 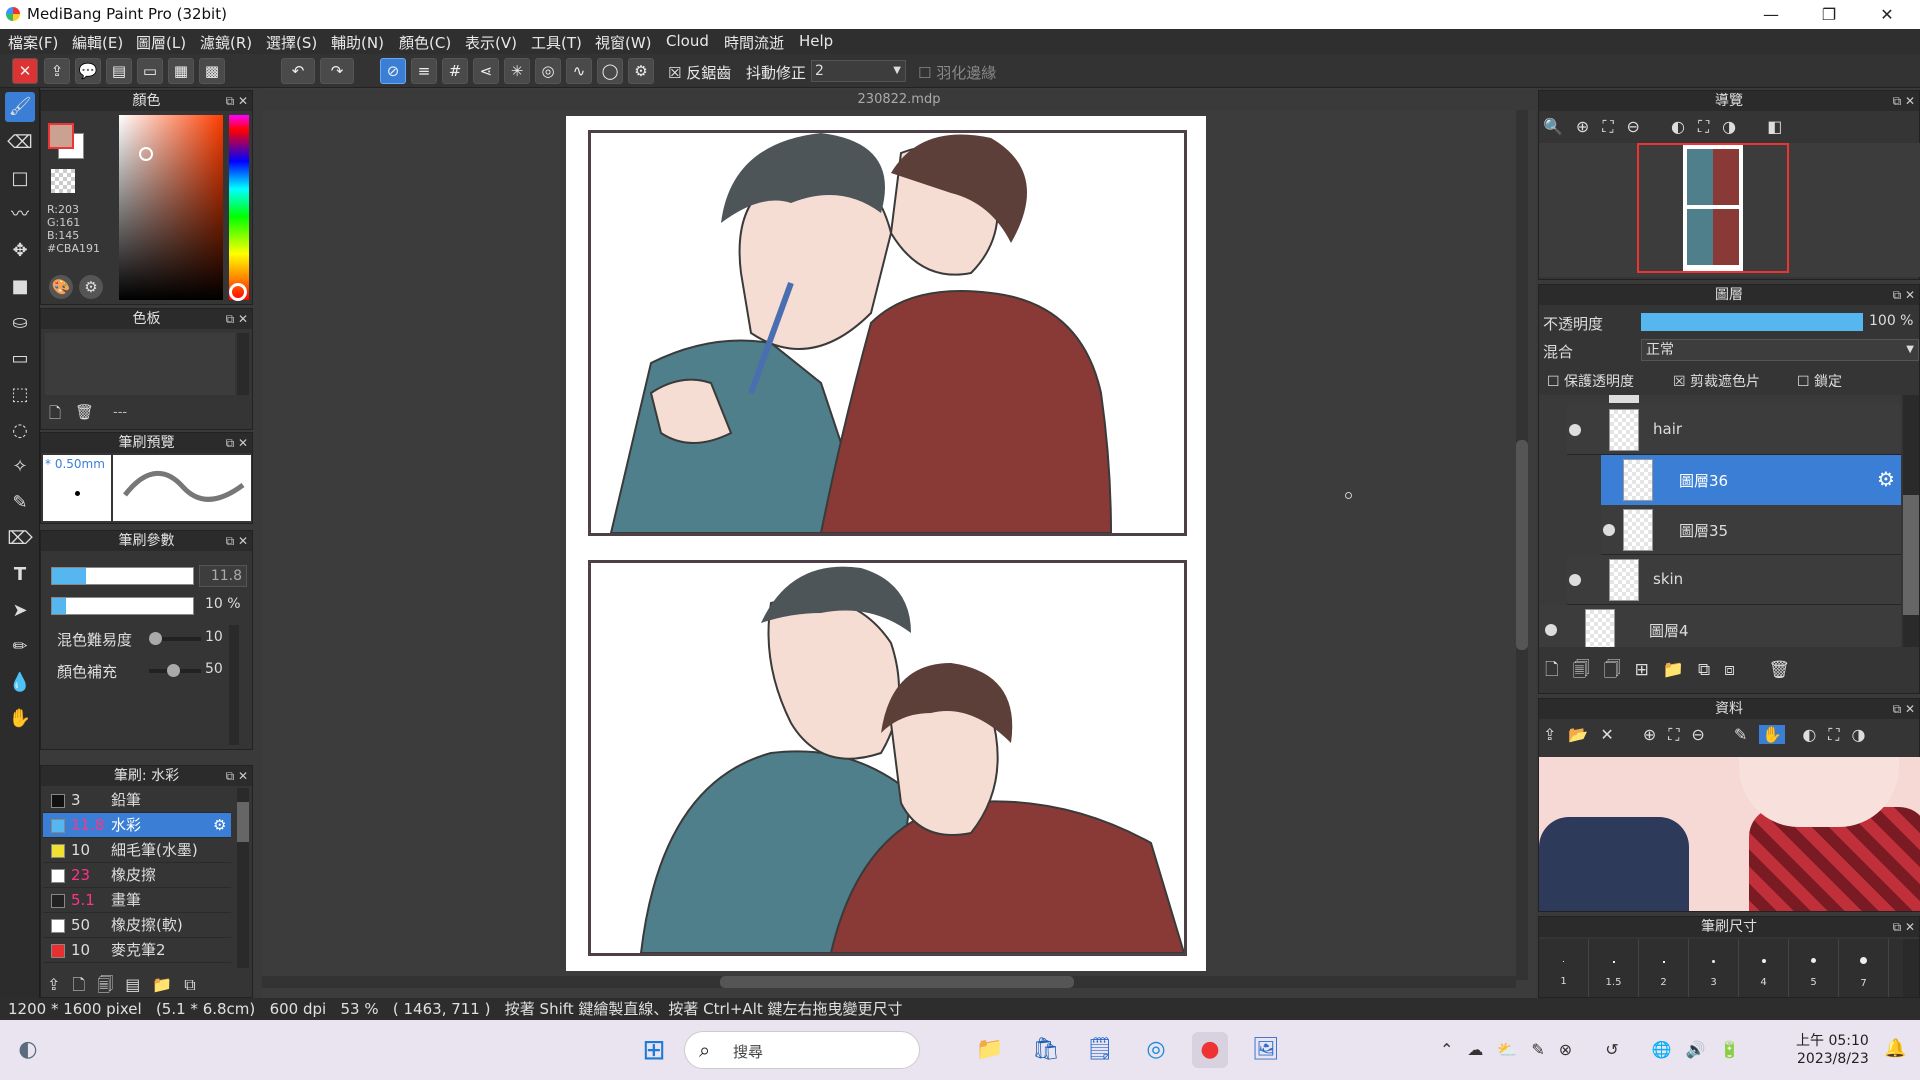 I want to click on brush-item-marker: 10 麥克筆2, so click(x=137, y=950).